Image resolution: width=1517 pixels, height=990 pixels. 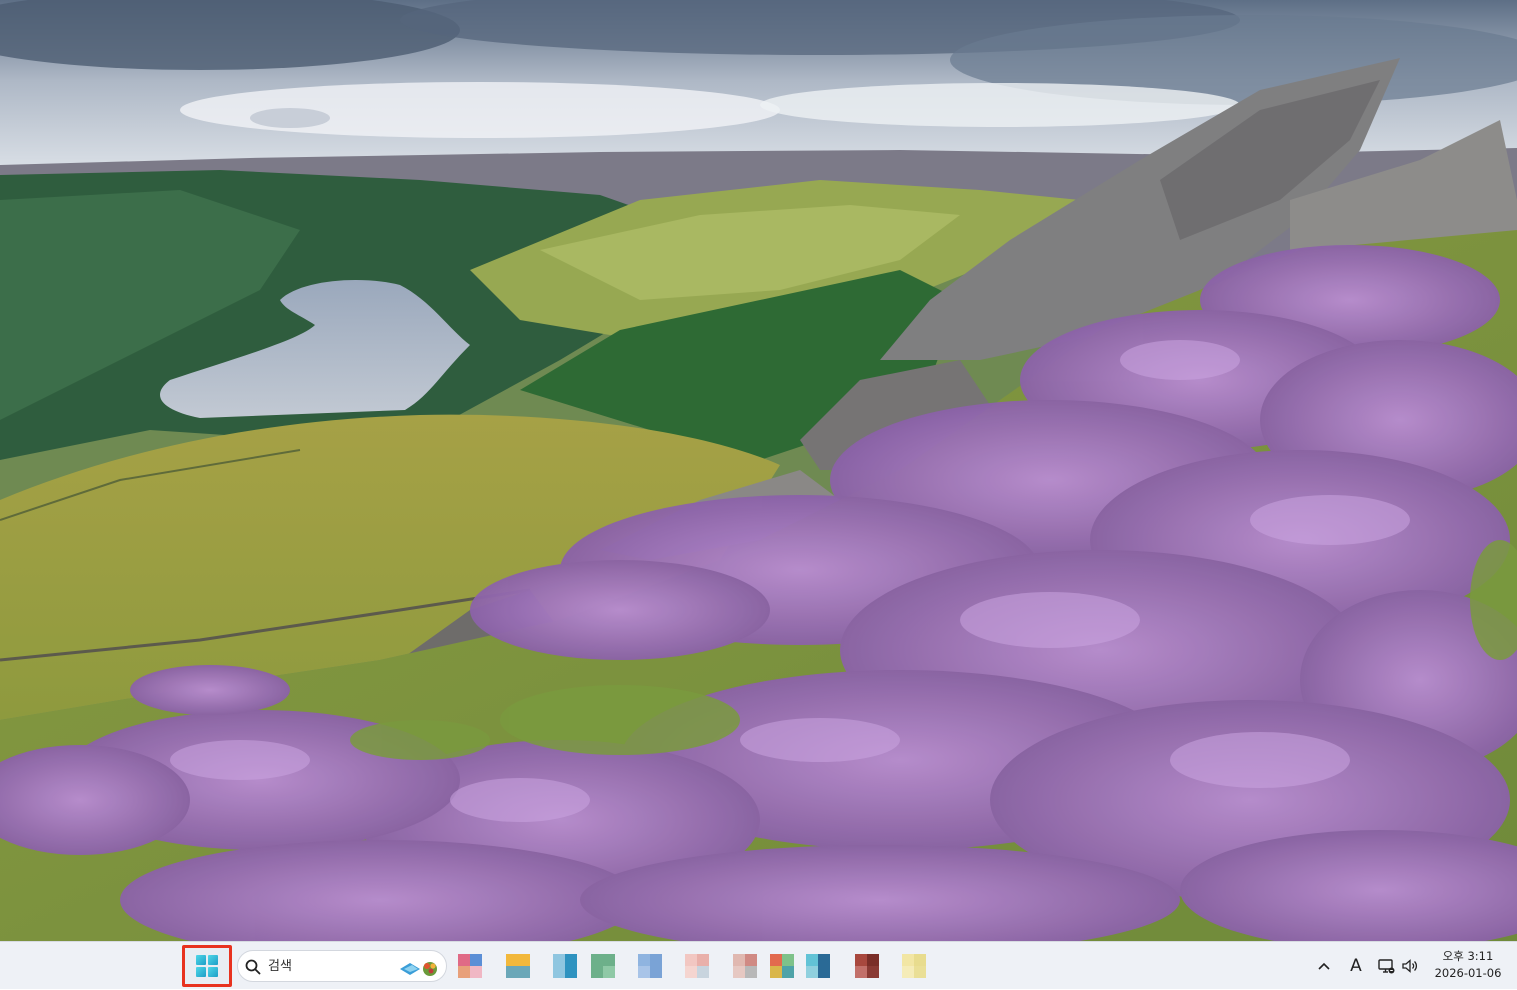 What do you see at coordinates (1468, 965) in the screenshot?
I see `system-clock: 오후 3:11 2026-01-06` at bounding box center [1468, 965].